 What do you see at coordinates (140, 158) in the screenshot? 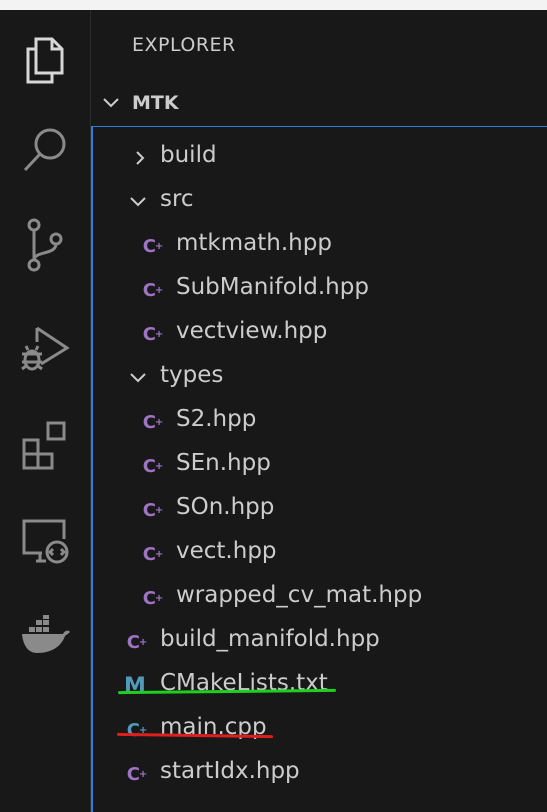
I see `chevron-right-icon` at bounding box center [140, 158].